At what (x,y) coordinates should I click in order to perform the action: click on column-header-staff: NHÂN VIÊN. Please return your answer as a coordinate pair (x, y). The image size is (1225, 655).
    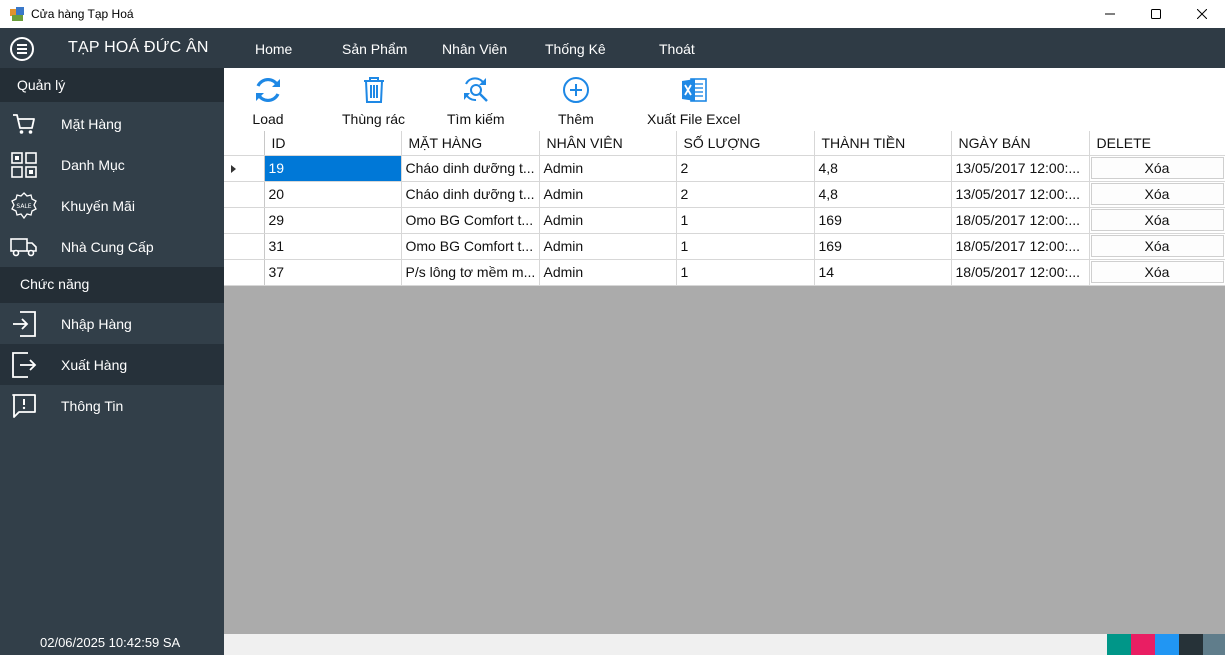
    Looking at the image, I should click on (608, 143).